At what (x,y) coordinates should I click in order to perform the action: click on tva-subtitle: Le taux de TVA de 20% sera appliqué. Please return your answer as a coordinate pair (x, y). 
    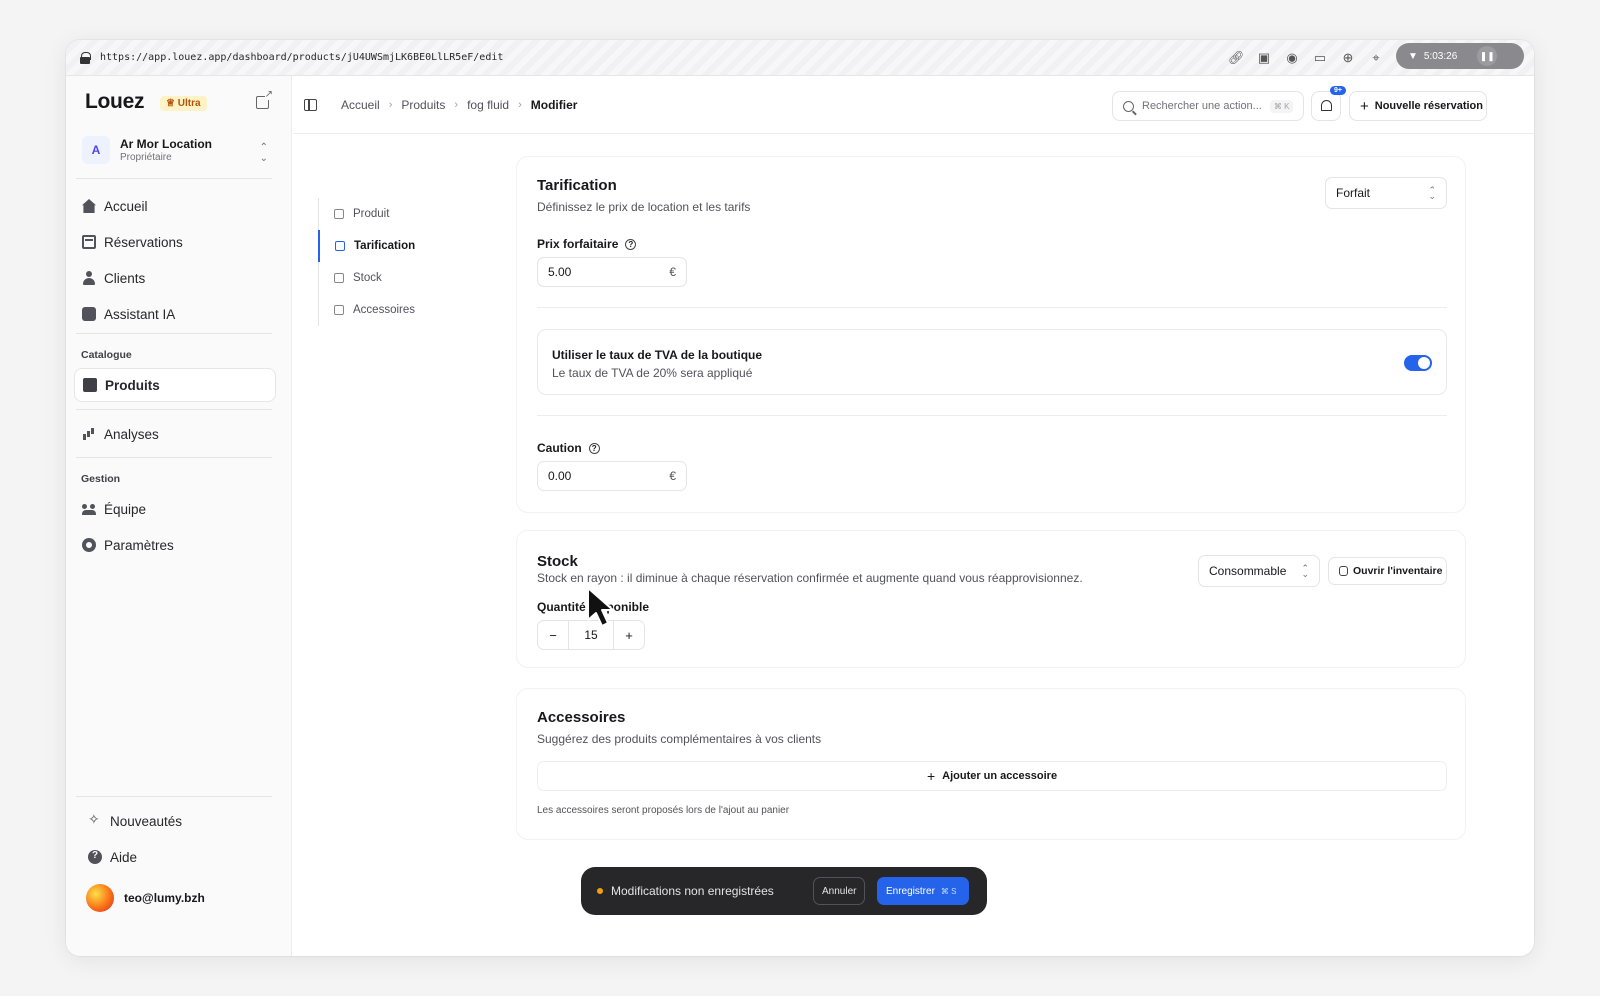
    Looking at the image, I should click on (652, 373).